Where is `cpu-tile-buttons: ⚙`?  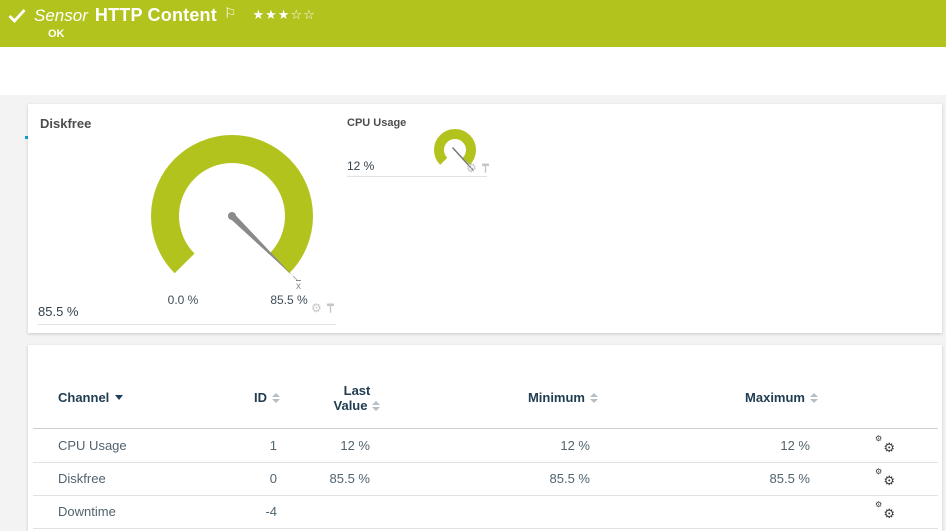 cpu-tile-buttons: ⚙ is located at coordinates (478, 168).